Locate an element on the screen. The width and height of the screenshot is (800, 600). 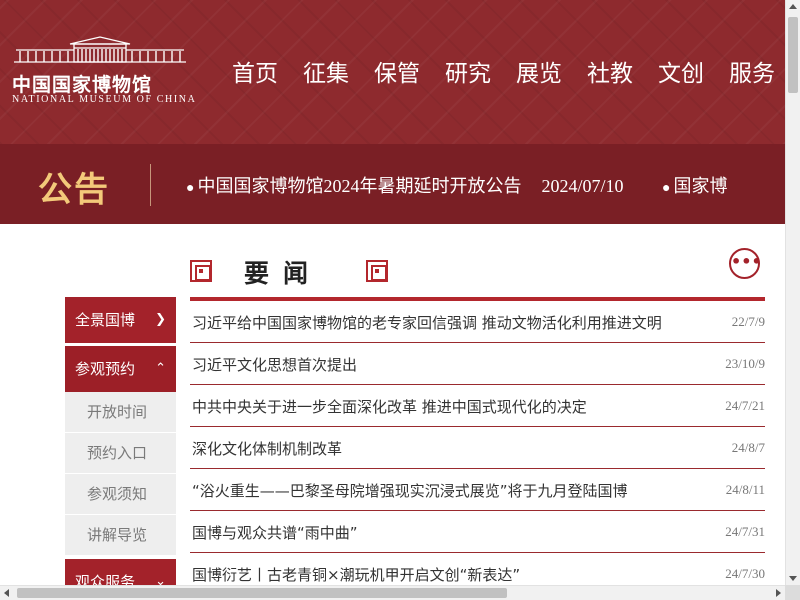
scroll-left-arrow-icon is located at coordinates (6, 593).